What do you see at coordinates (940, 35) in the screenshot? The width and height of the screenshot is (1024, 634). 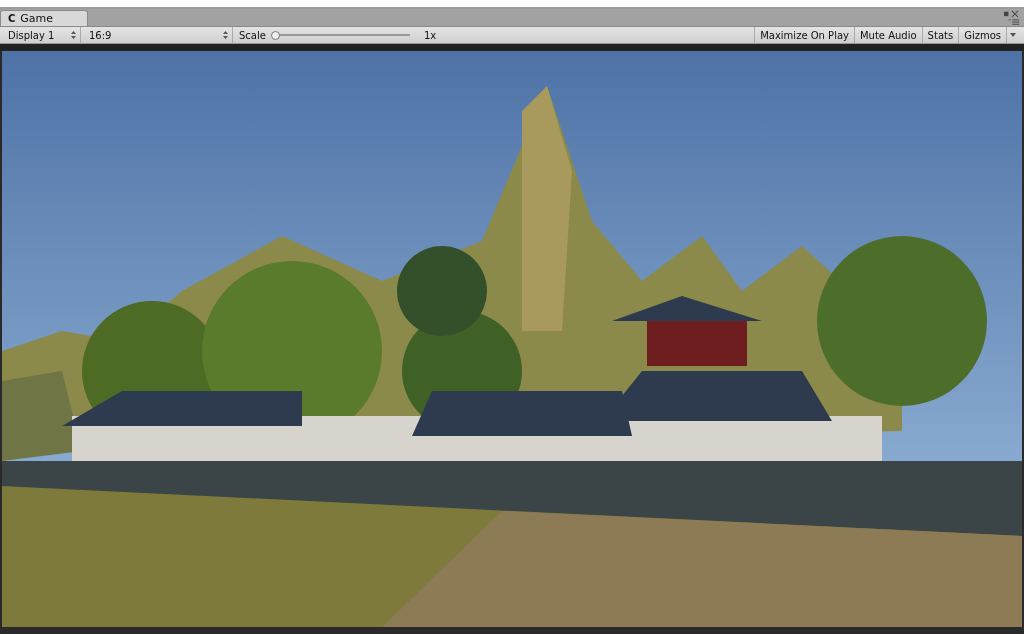 I see `toolbar-button: Stats` at bounding box center [940, 35].